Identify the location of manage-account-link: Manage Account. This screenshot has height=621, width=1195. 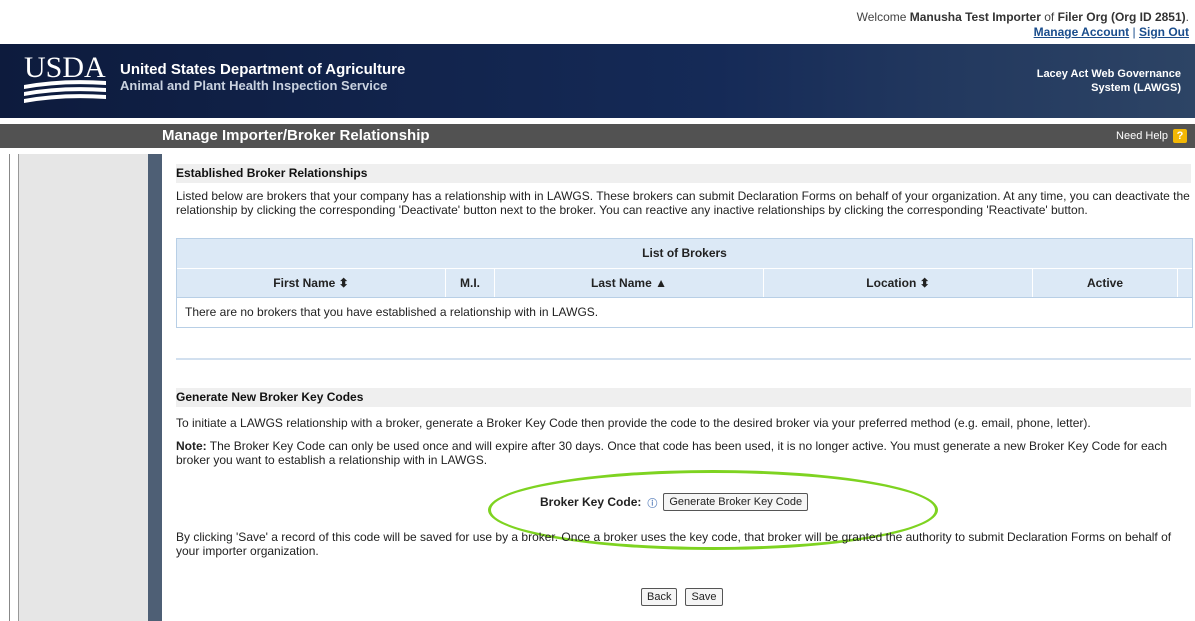
(1082, 32).